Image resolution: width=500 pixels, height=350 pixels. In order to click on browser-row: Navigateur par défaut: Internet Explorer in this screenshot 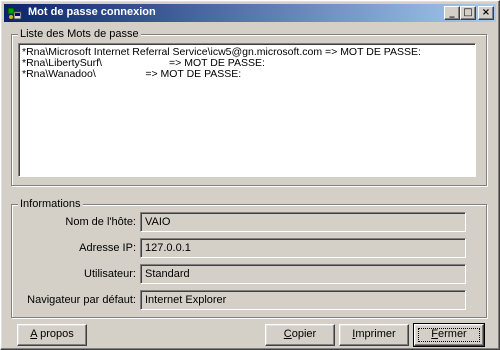, I will do `click(247, 300)`.